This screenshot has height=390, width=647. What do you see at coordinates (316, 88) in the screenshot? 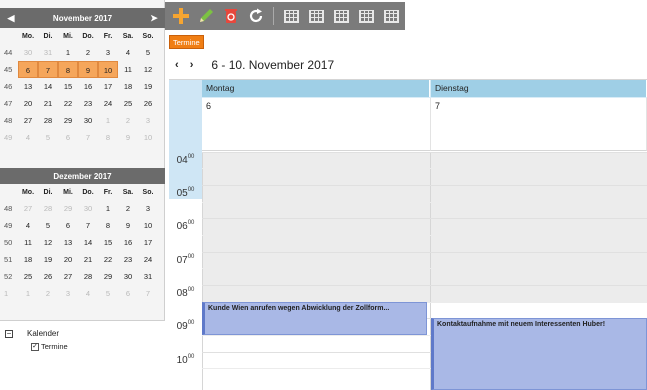
I see `day-column-header-montag: Montag` at bounding box center [316, 88].